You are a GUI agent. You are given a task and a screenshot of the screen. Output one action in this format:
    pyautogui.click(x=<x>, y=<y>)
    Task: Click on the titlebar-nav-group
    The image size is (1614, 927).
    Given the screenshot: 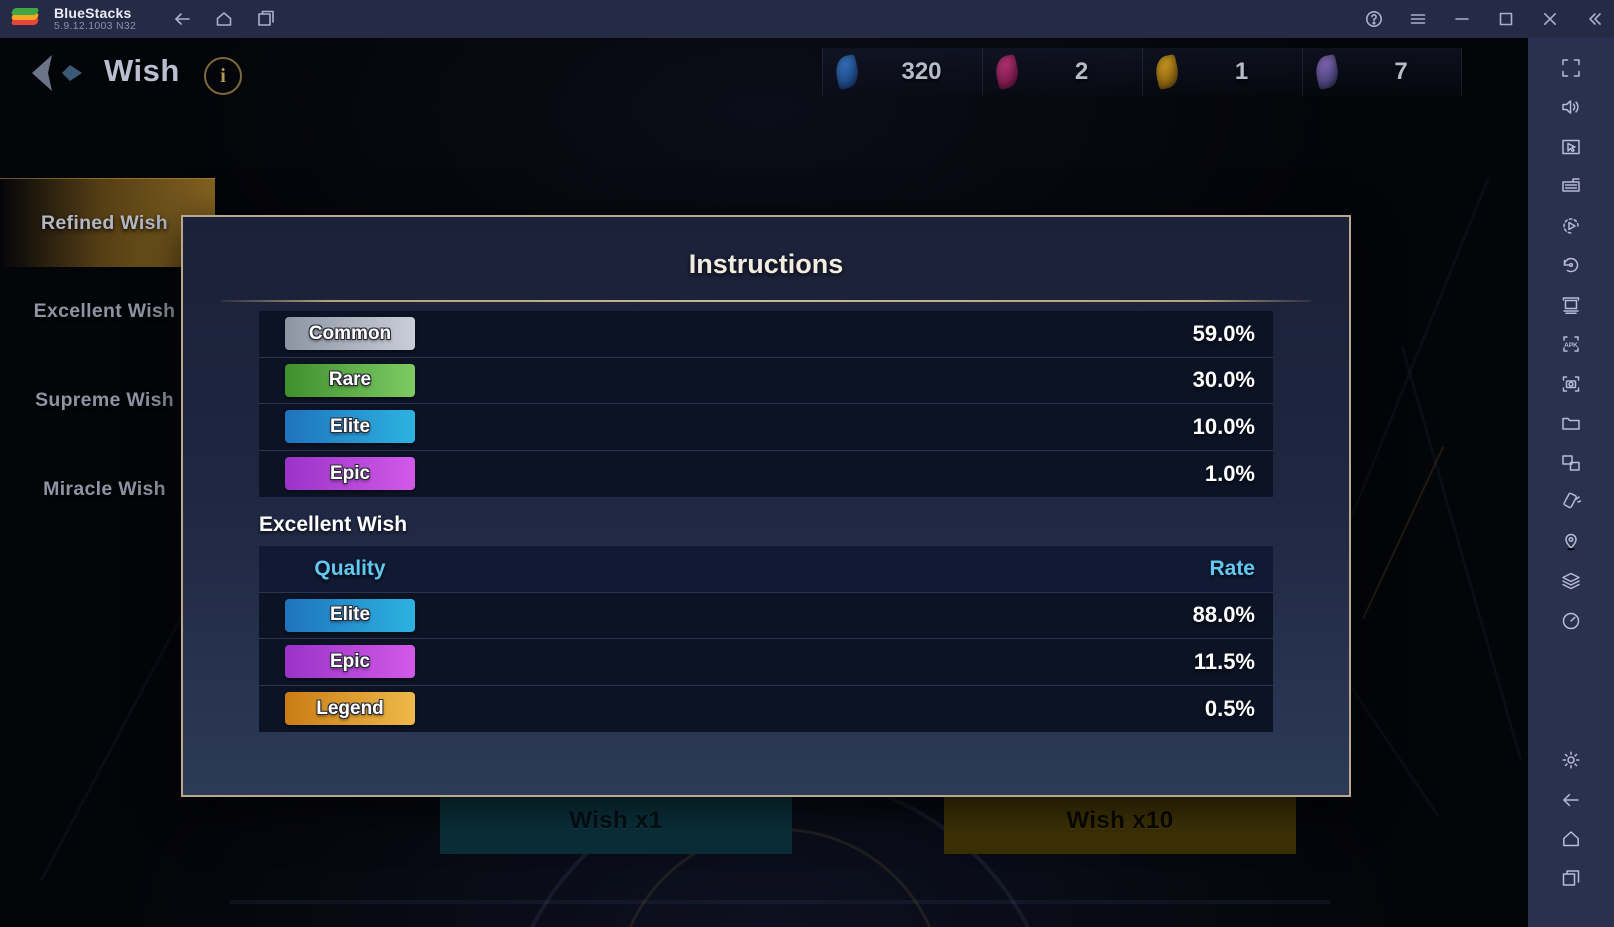 What is the action you would take?
    pyautogui.click(x=224, y=19)
    